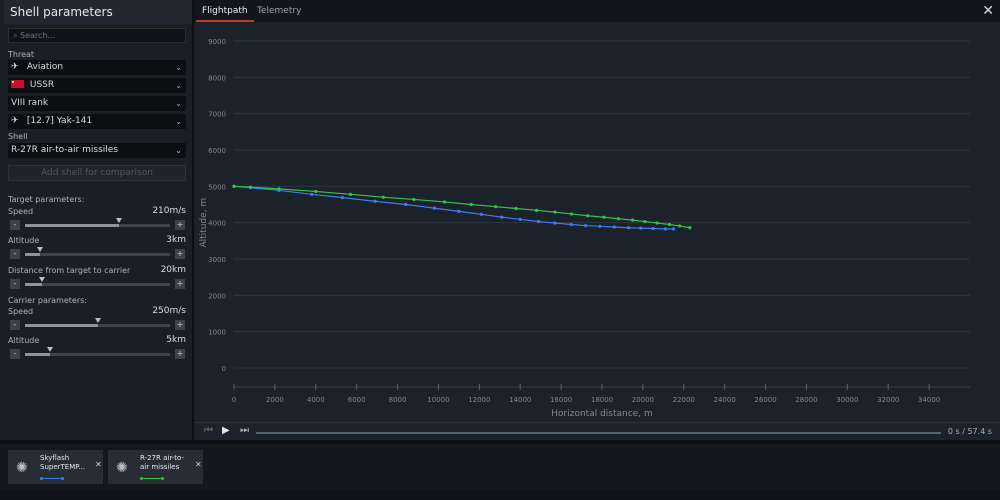  What do you see at coordinates (45, 67) in the screenshot?
I see `threat-type-value: Aviation` at bounding box center [45, 67].